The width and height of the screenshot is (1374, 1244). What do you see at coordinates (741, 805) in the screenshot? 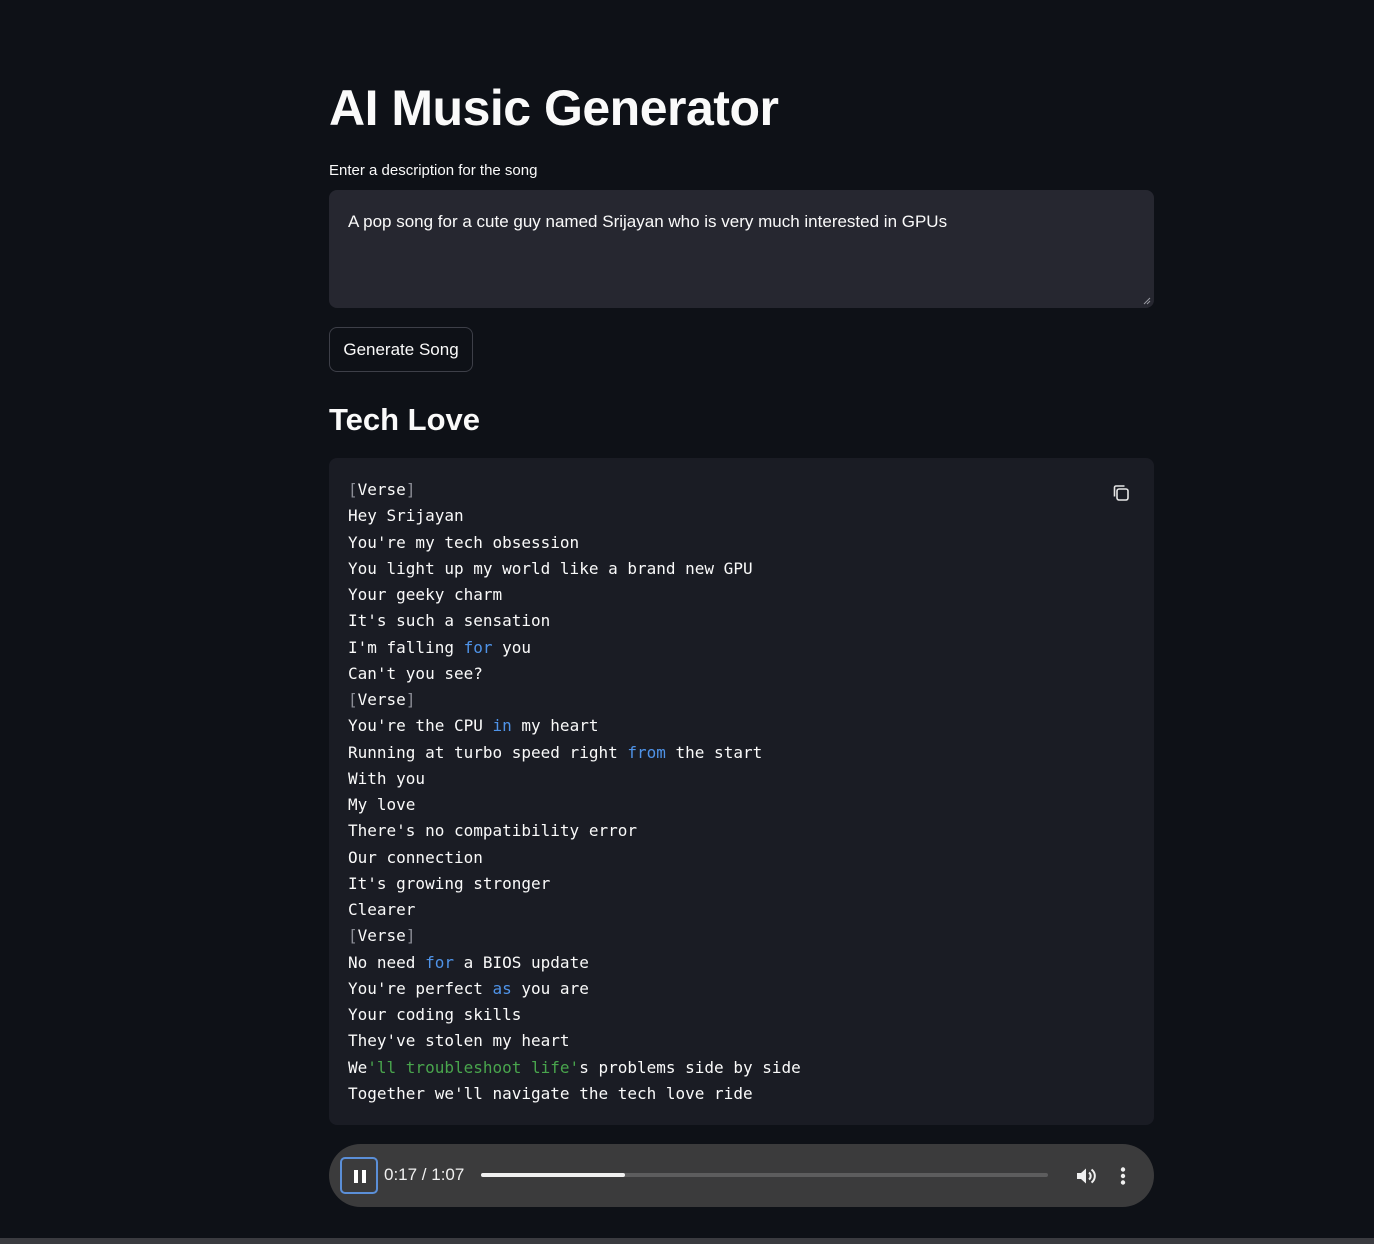
I see `lyric-line: My love` at bounding box center [741, 805].